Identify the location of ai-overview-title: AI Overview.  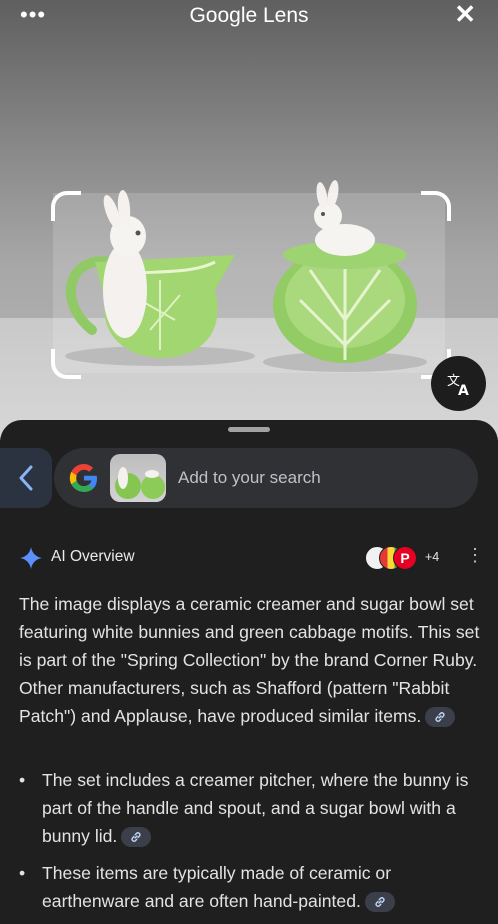
(93, 556).